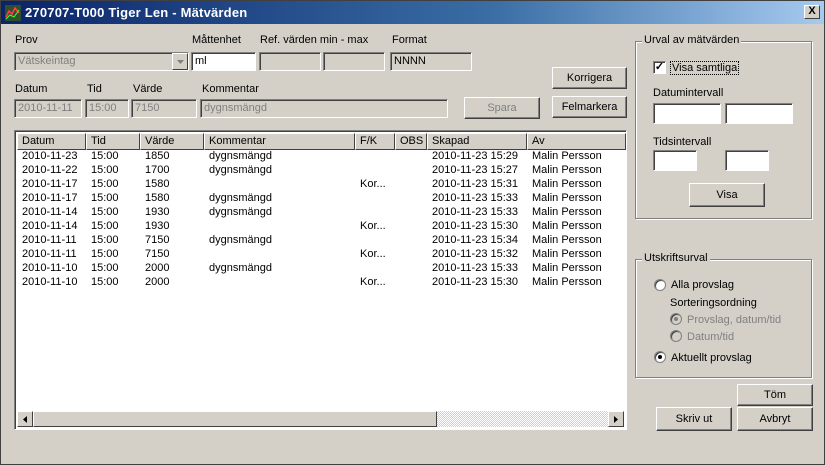 The height and width of the screenshot is (465, 825). Describe the element at coordinates (157, 268) in the screenshot. I see `table-cell: 2000` at that location.